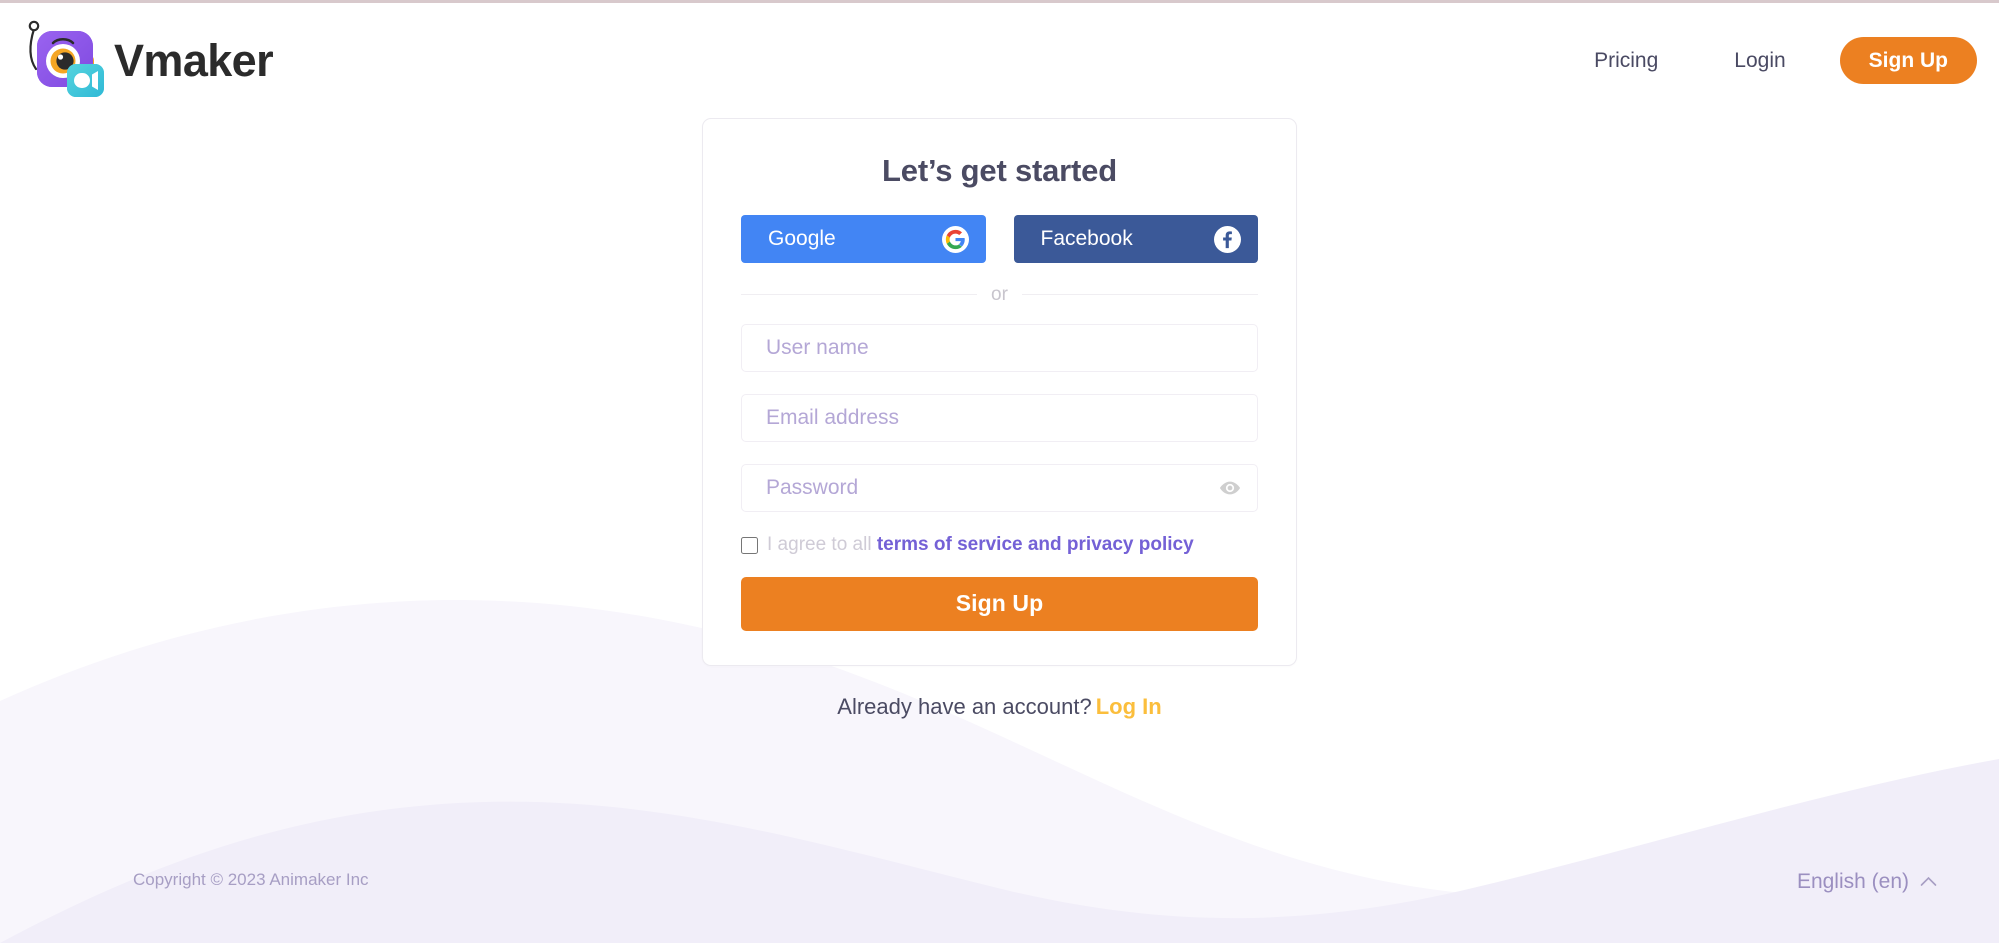 The image size is (1999, 943). Describe the element at coordinates (1129, 706) in the screenshot. I see `login-link: Log In` at that location.